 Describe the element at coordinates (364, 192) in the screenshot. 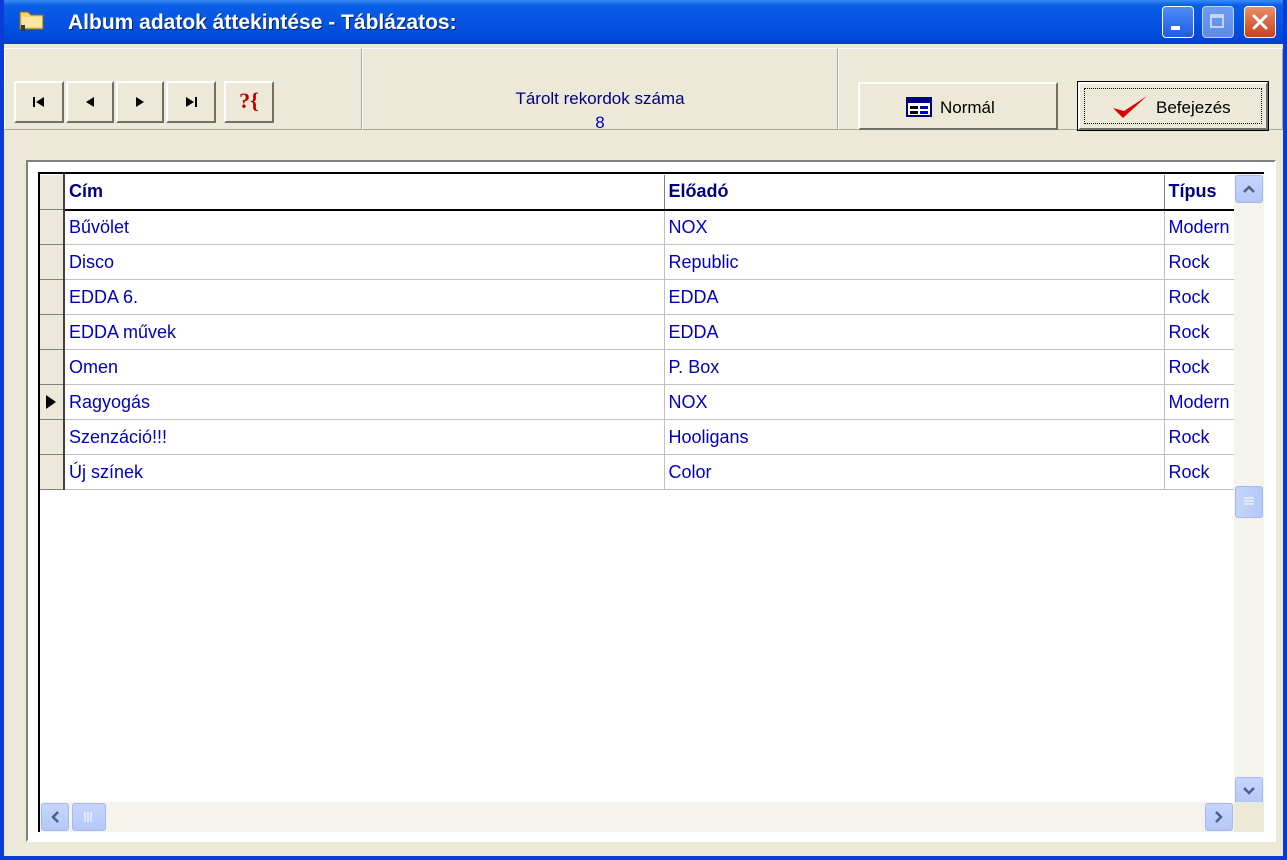

I see `column-header-title: Cím` at that location.